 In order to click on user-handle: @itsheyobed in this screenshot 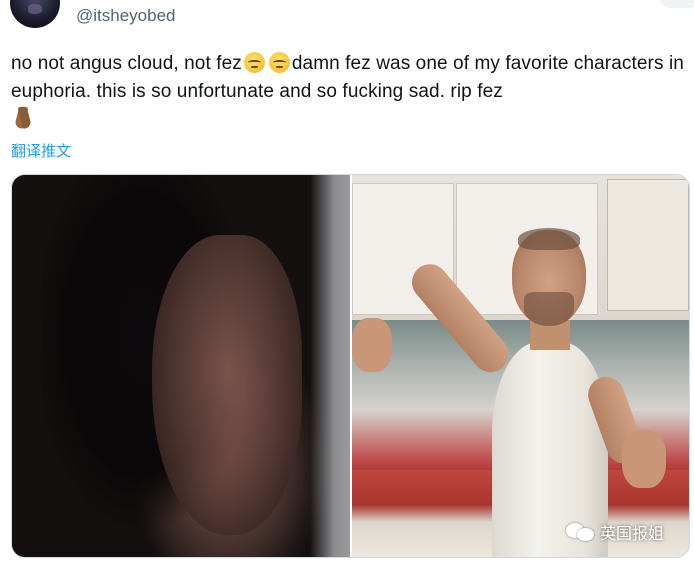, I will do `click(126, 16)`.